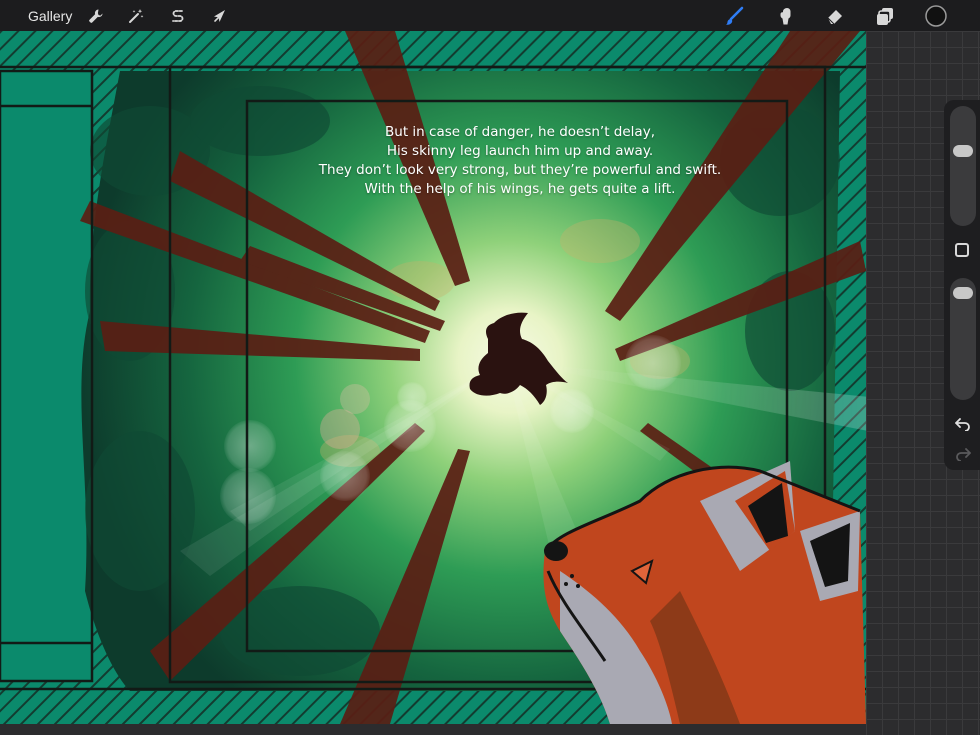 This screenshot has height=735, width=980. What do you see at coordinates (963, 424) in the screenshot?
I see `undo-icon` at bounding box center [963, 424].